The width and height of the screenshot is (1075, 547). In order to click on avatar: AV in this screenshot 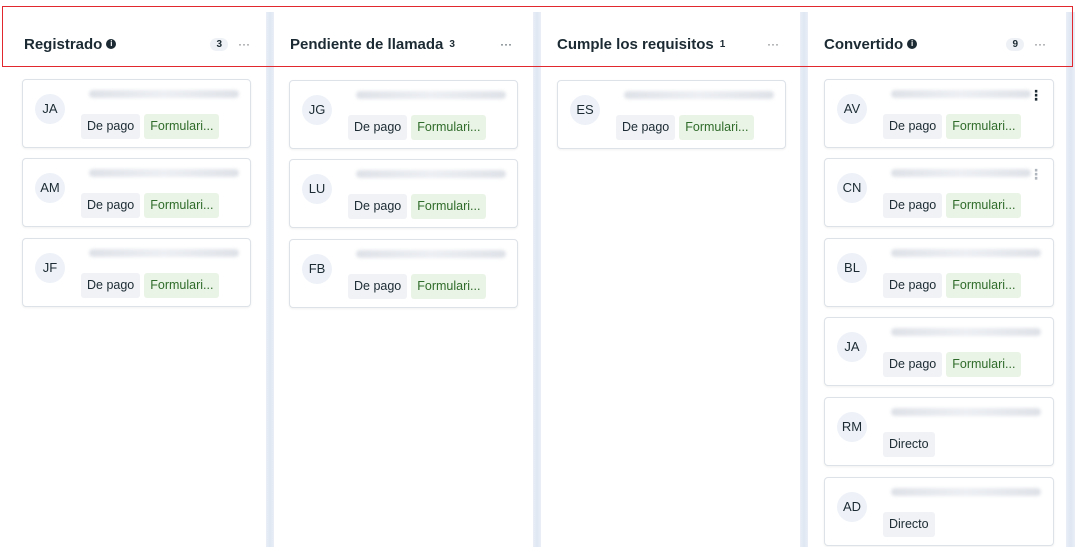, I will do `click(852, 109)`.